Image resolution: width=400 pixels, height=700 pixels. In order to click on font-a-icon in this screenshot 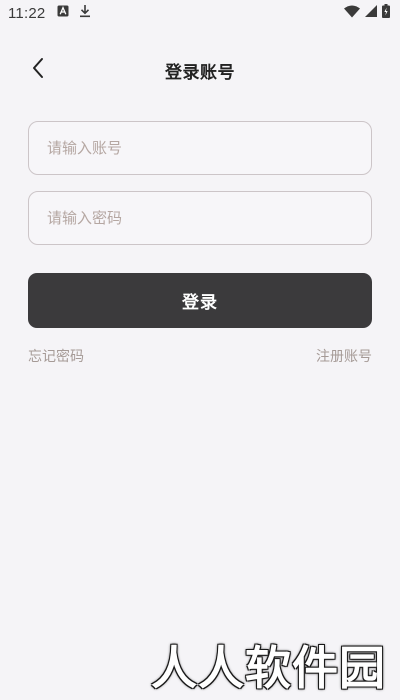, I will do `click(63, 13)`.